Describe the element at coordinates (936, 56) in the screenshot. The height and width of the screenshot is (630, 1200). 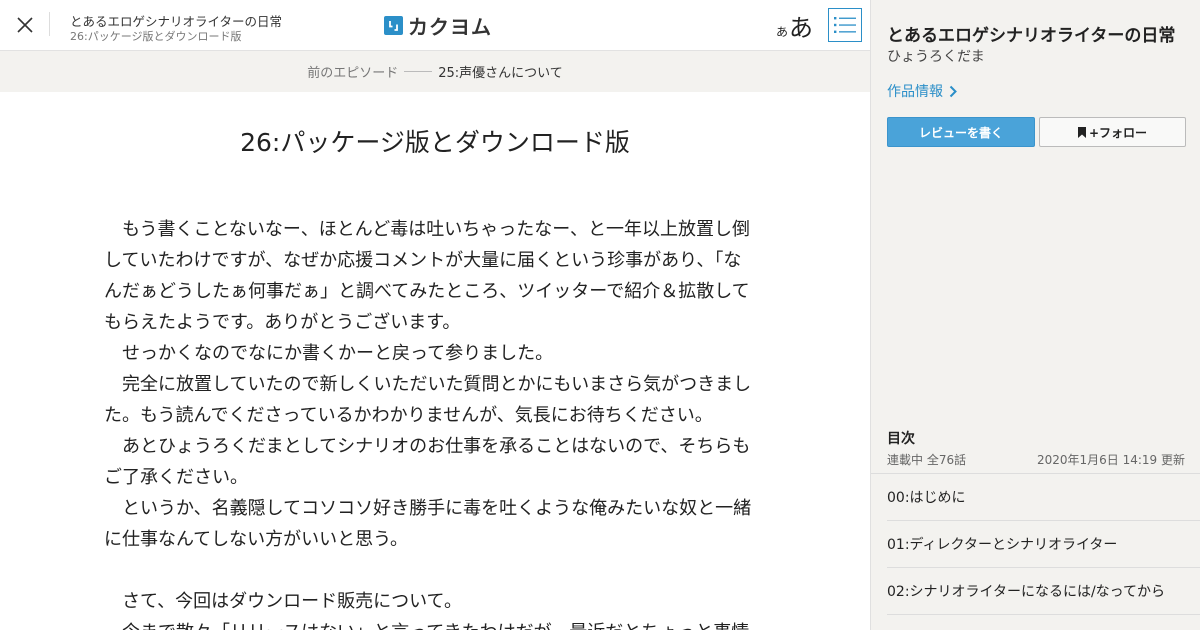
I see `sidebar-author-link: ひょうろくだま` at that location.